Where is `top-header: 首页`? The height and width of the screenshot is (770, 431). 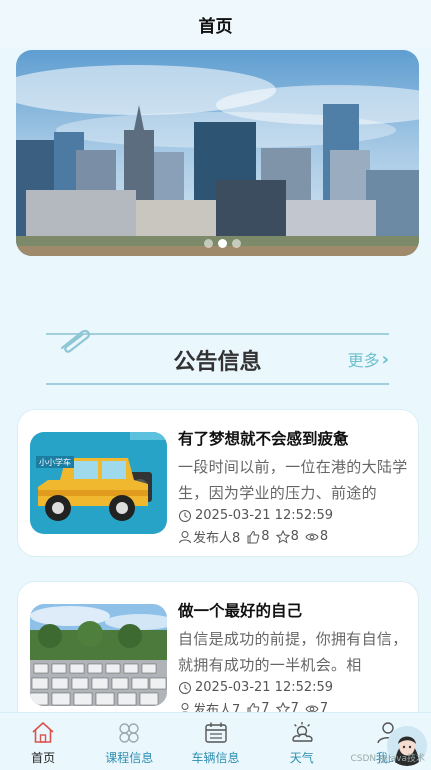 top-header: 首页 is located at coordinates (215, 24).